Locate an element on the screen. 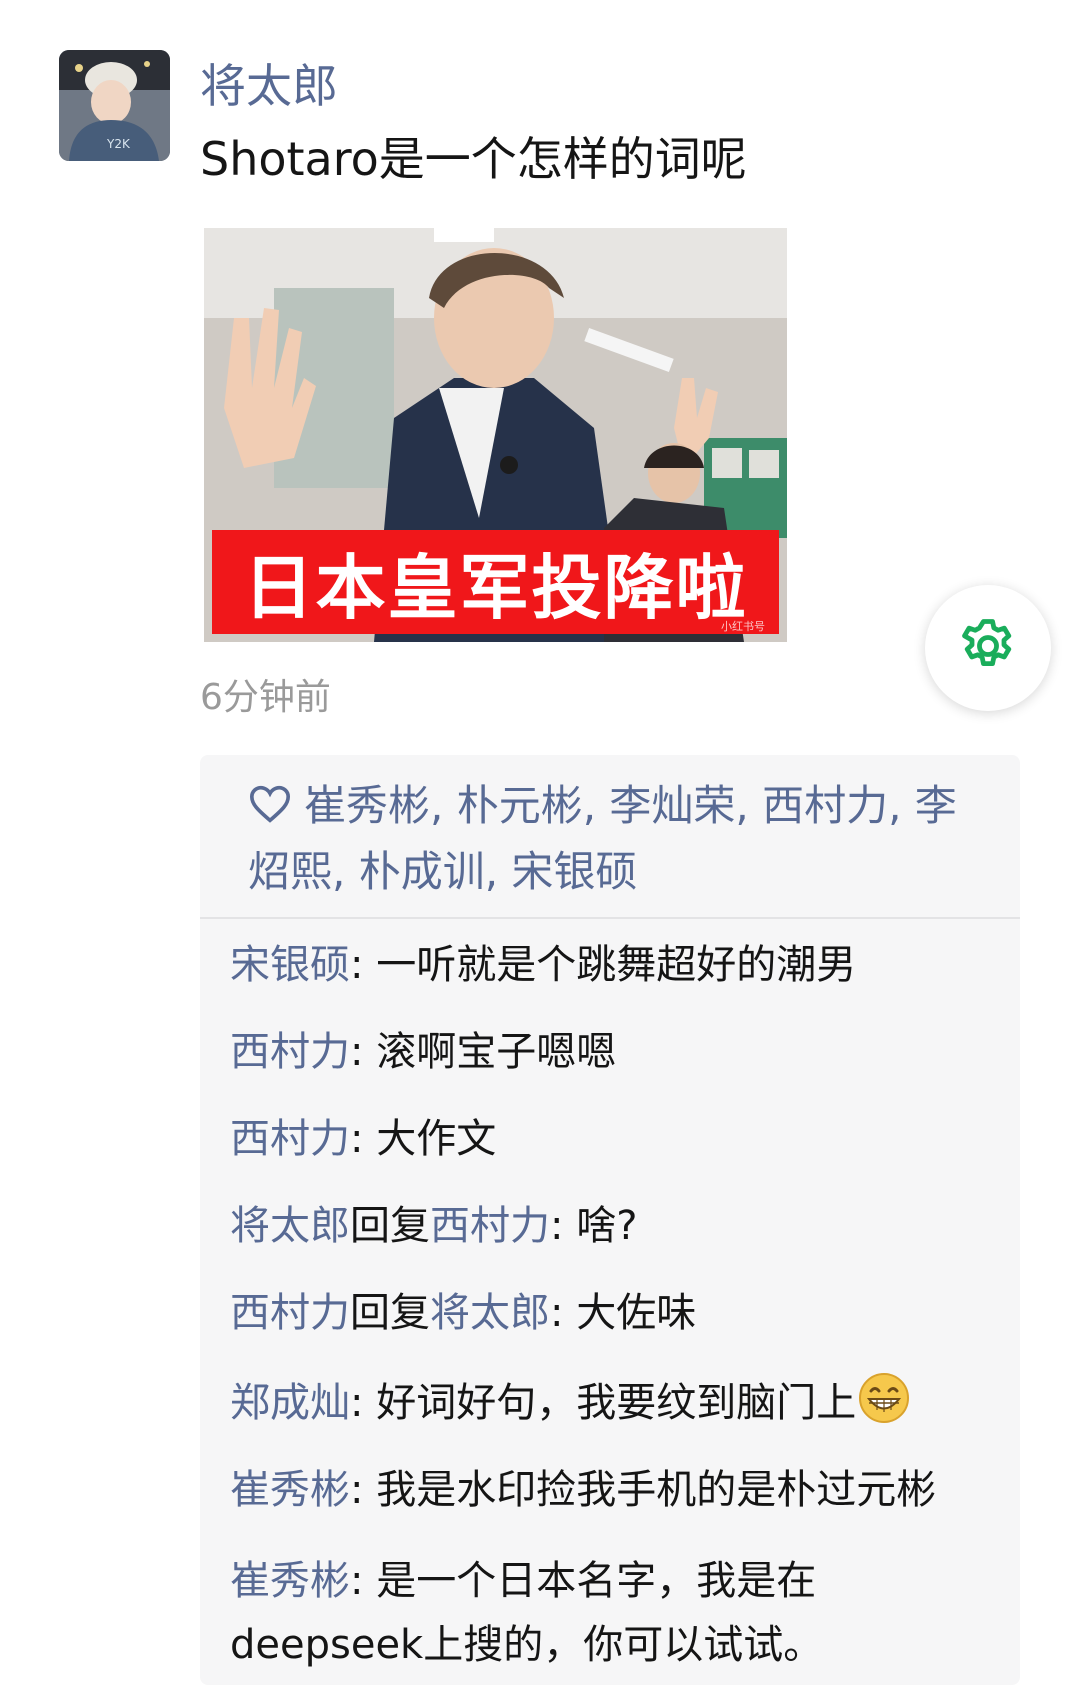  post-image-caption-banner: 日本皇军投降啦 is located at coordinates (495, 582).